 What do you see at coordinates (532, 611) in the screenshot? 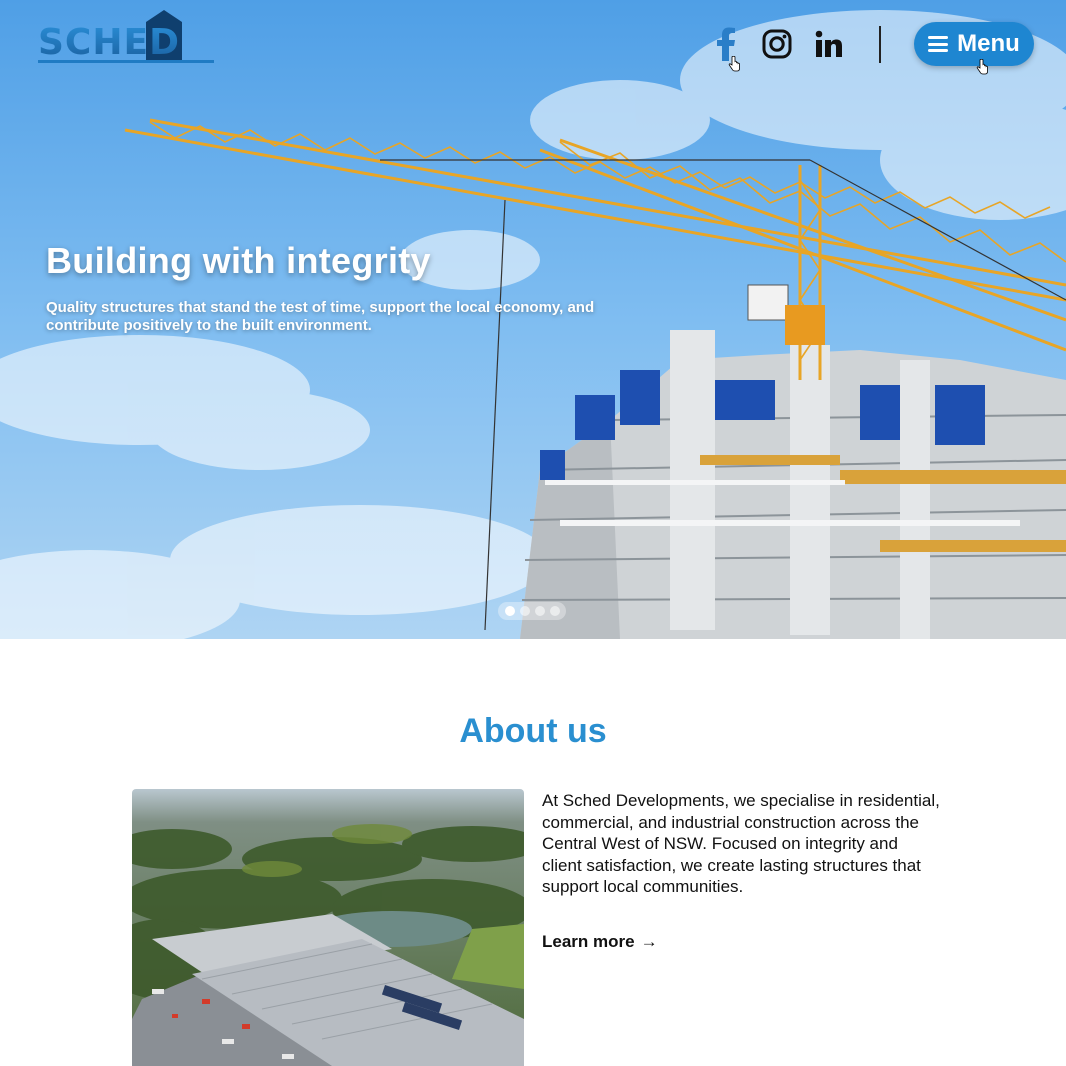
I see `slider-pagination` at bounding box center [532, 611].